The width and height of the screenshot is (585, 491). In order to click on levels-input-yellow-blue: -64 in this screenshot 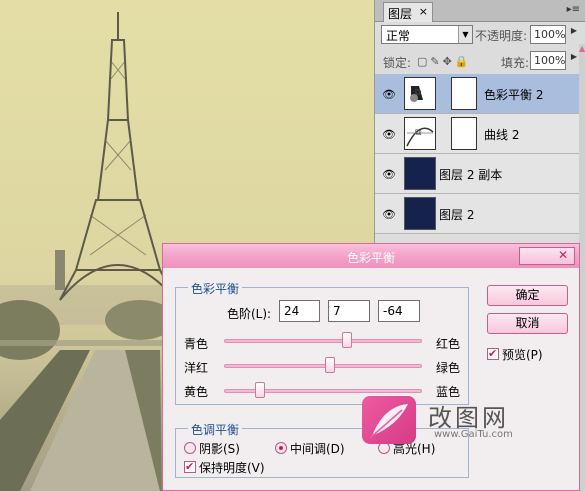, I will do `click(399, 311)`.